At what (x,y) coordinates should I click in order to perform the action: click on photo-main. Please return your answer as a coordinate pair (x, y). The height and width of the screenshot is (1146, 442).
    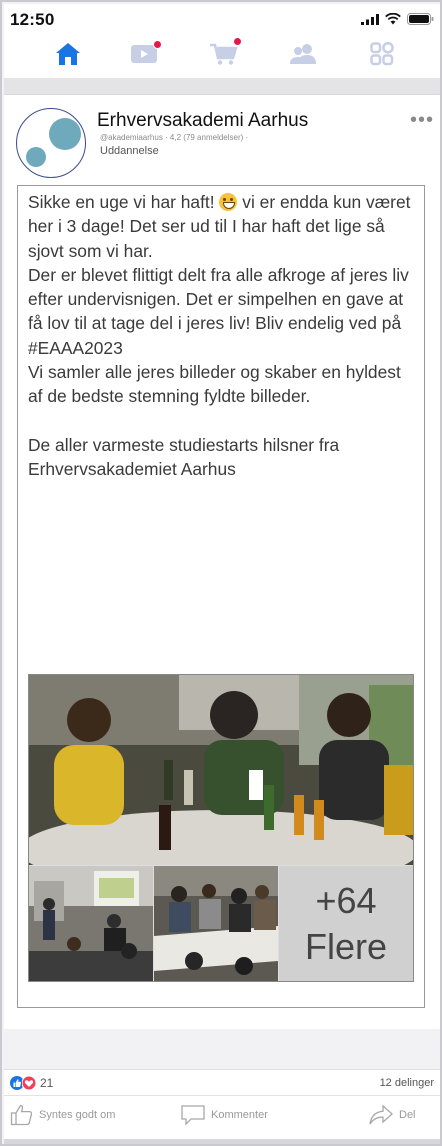
    Looking at the image, I should click on (221, 770).